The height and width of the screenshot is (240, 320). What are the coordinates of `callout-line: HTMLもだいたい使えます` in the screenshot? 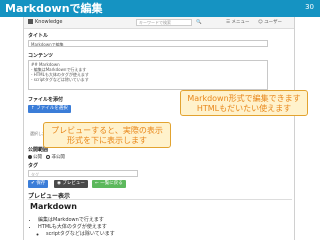 It's located at (244, 108).